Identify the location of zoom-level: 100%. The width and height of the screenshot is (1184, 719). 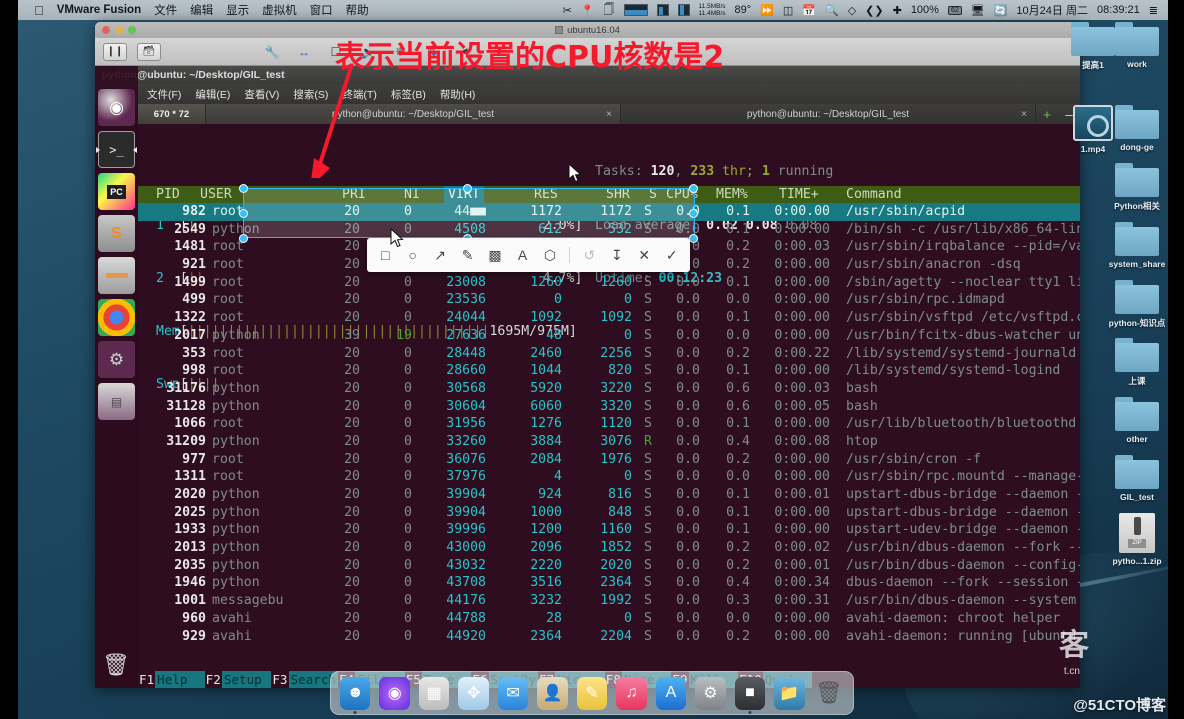
(925, 10).